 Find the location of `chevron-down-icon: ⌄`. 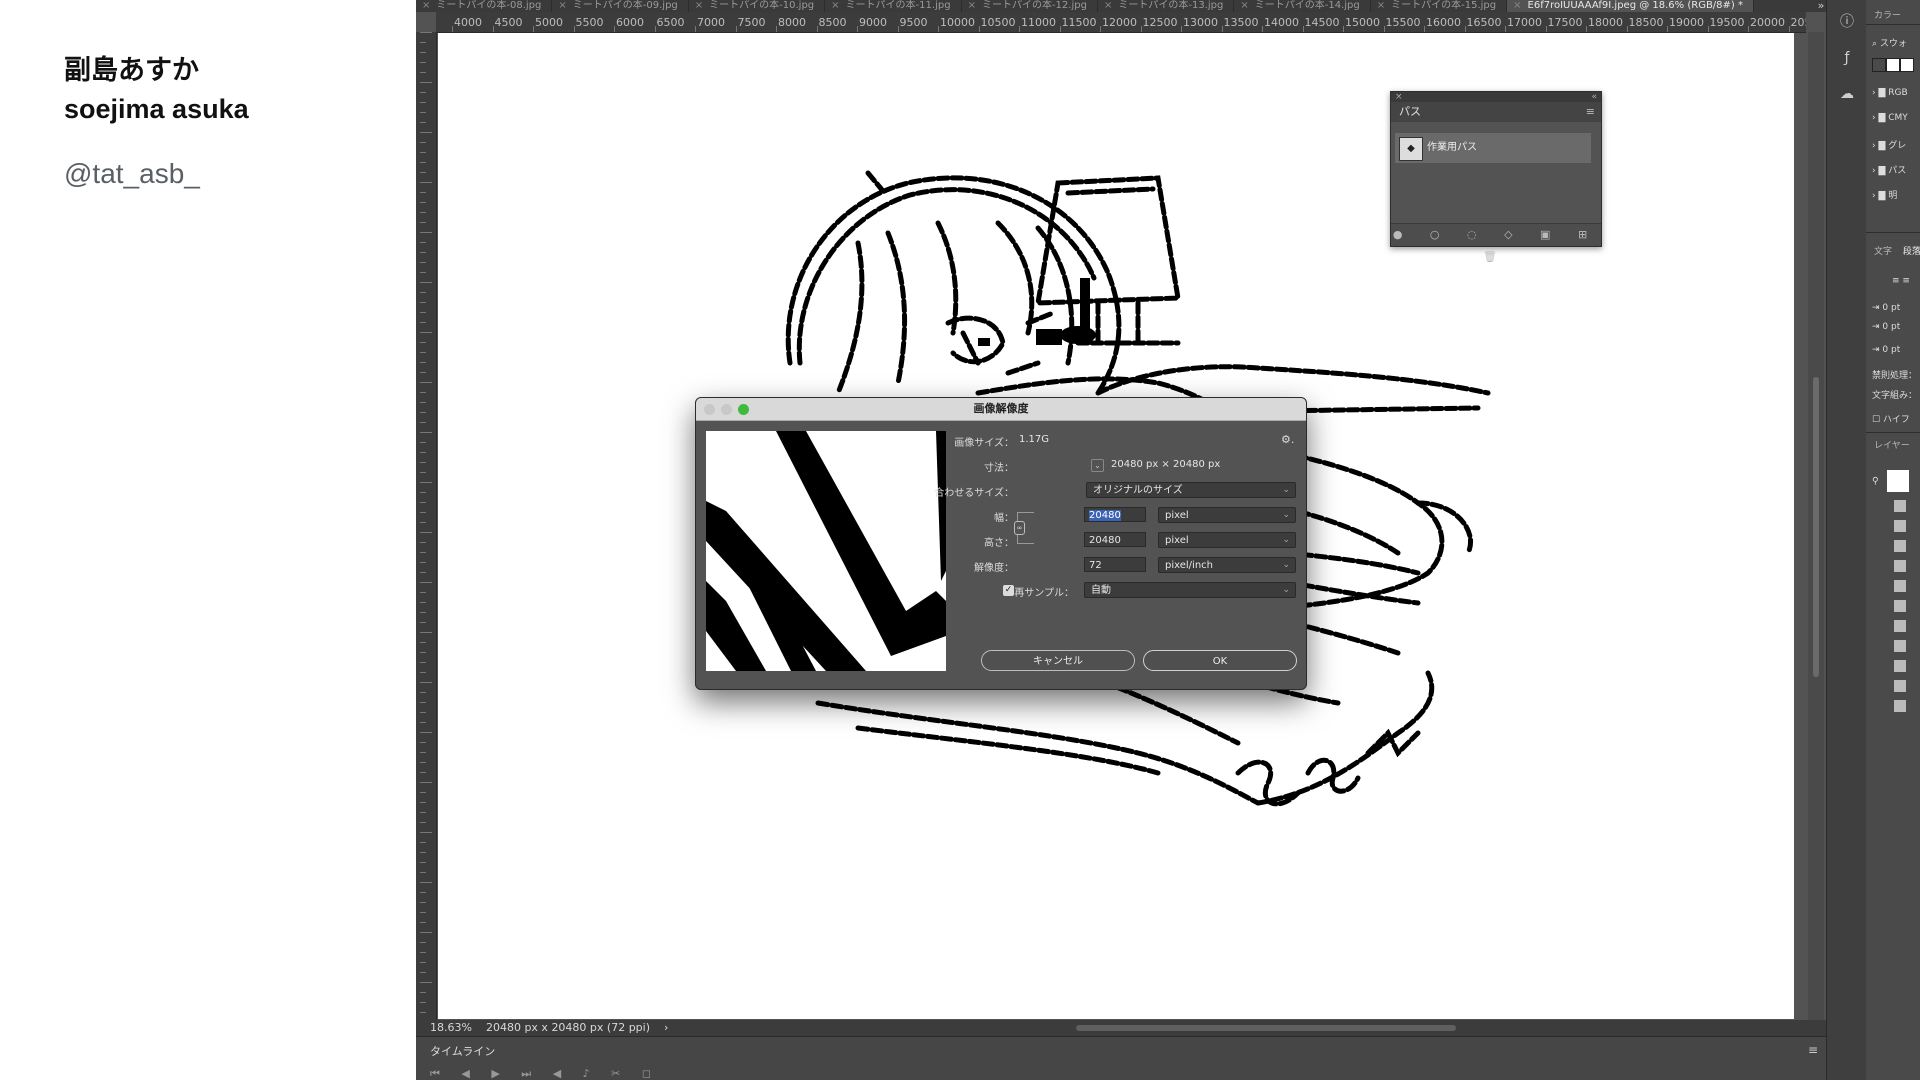

chevron-down-icon: ⌄ is located at coordinates (1097, 465).